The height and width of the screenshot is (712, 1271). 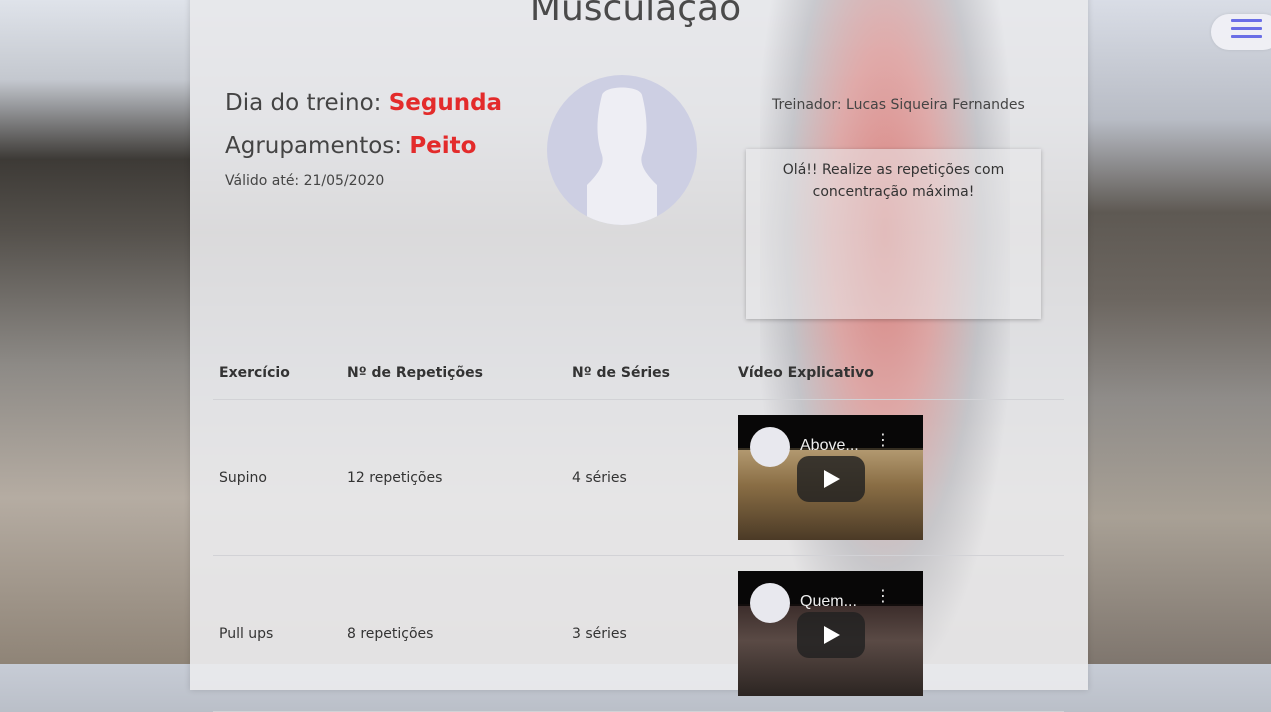 I want to click on muscle-group: Agrupamentos: Peito, so click(x=350, y=146).